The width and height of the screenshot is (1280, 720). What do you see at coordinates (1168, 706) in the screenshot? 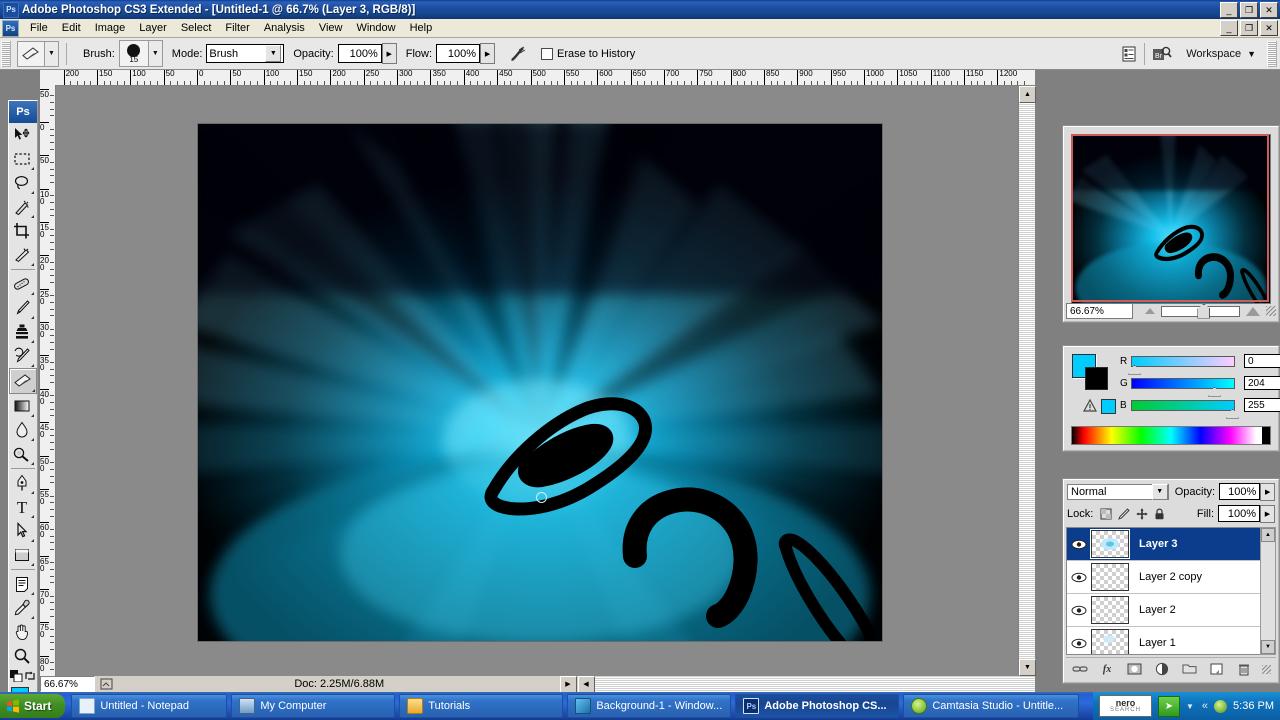
I see `nero-go-button: ➤` at bounding box center [1168, 706].